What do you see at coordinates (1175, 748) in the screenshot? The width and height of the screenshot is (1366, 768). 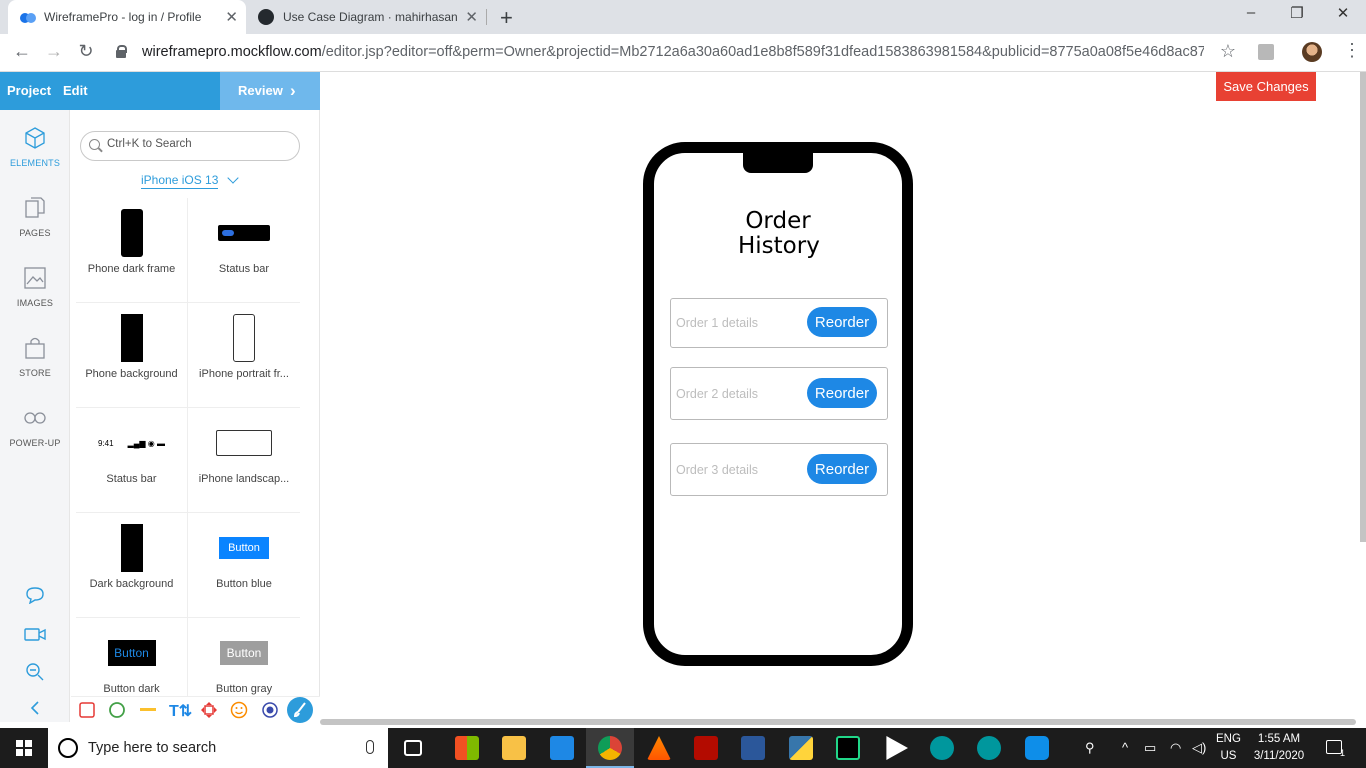 I see `wifi-icon: ◠` at bounding box center [1175, 748].